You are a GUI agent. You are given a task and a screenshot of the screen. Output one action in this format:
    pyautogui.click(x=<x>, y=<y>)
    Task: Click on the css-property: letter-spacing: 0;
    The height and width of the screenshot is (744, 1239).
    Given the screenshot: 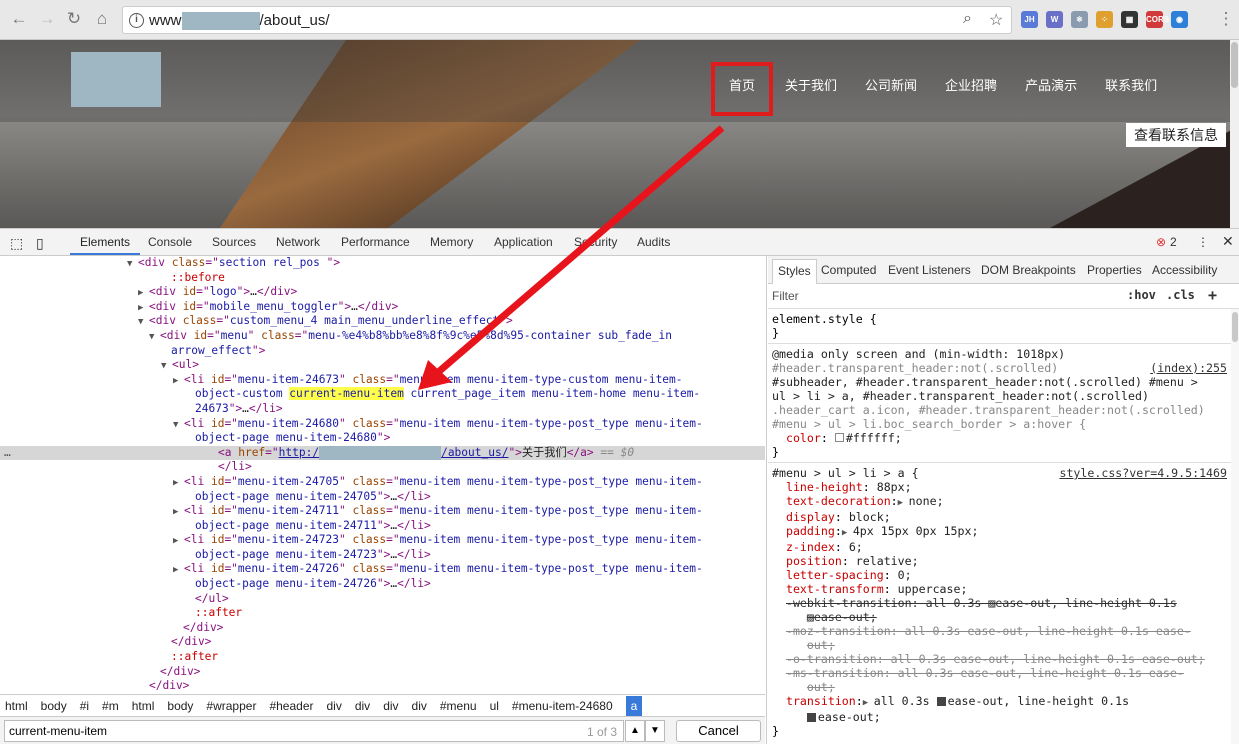 What is the action you would take?
    pyautogui.click(x=1003, y=575)
    